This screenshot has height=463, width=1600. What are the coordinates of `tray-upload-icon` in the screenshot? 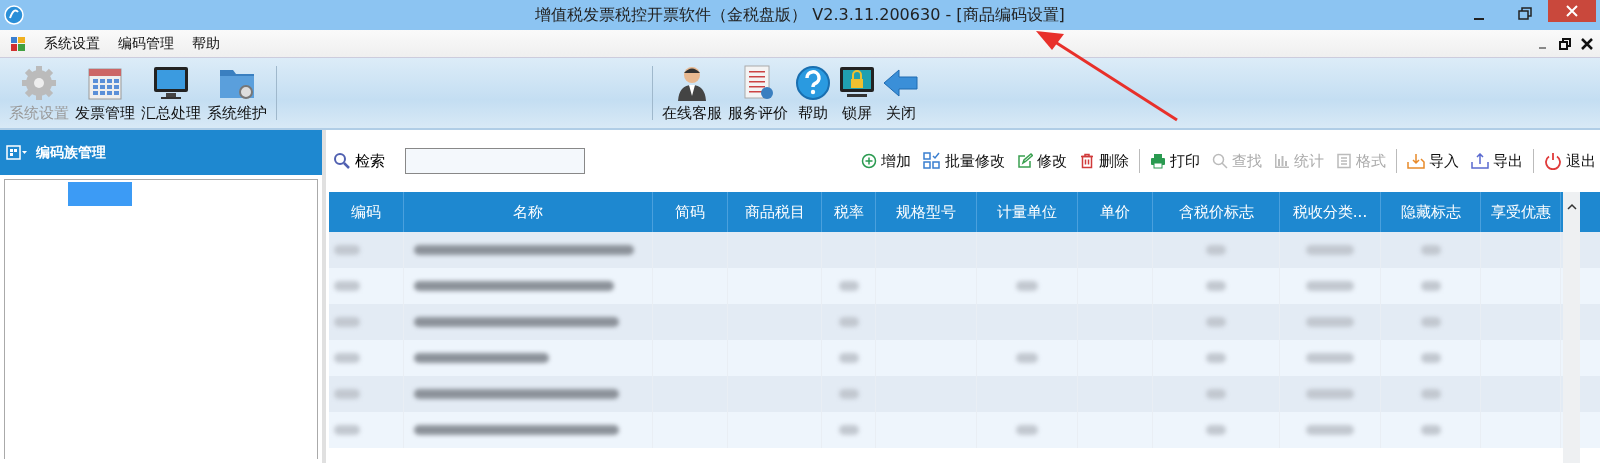 It's located at (1480, 161).